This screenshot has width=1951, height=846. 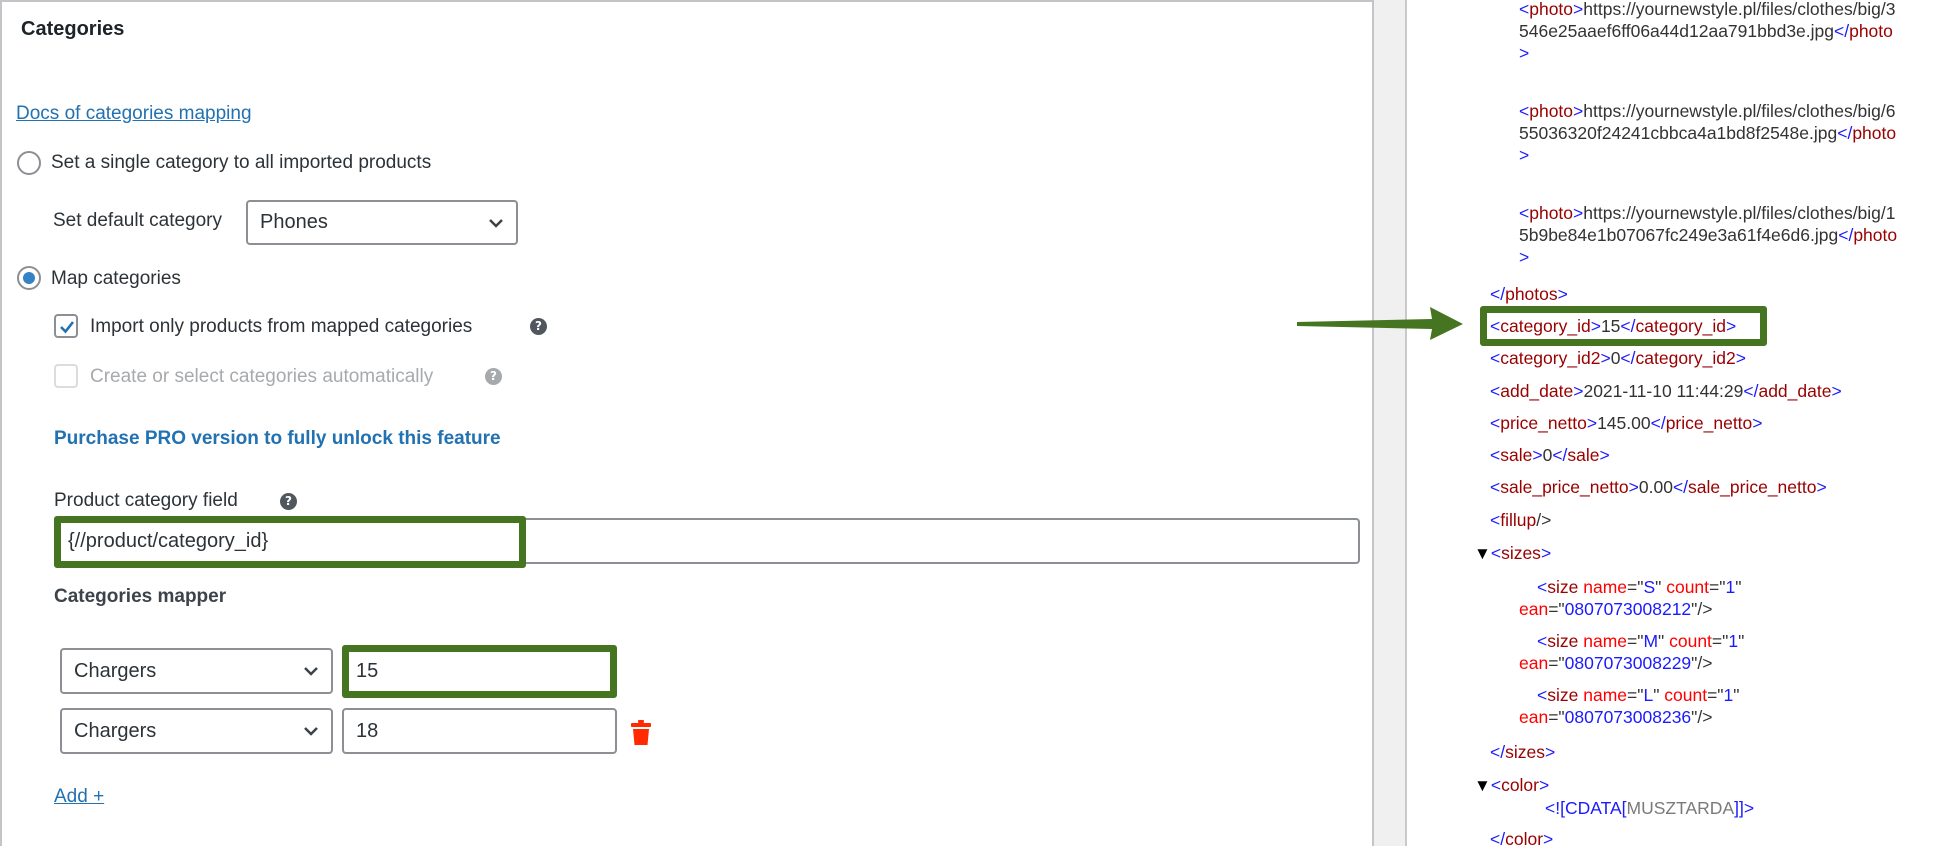 I want to click on product-category-field-label: Product category field, so click(x=146, y=500).